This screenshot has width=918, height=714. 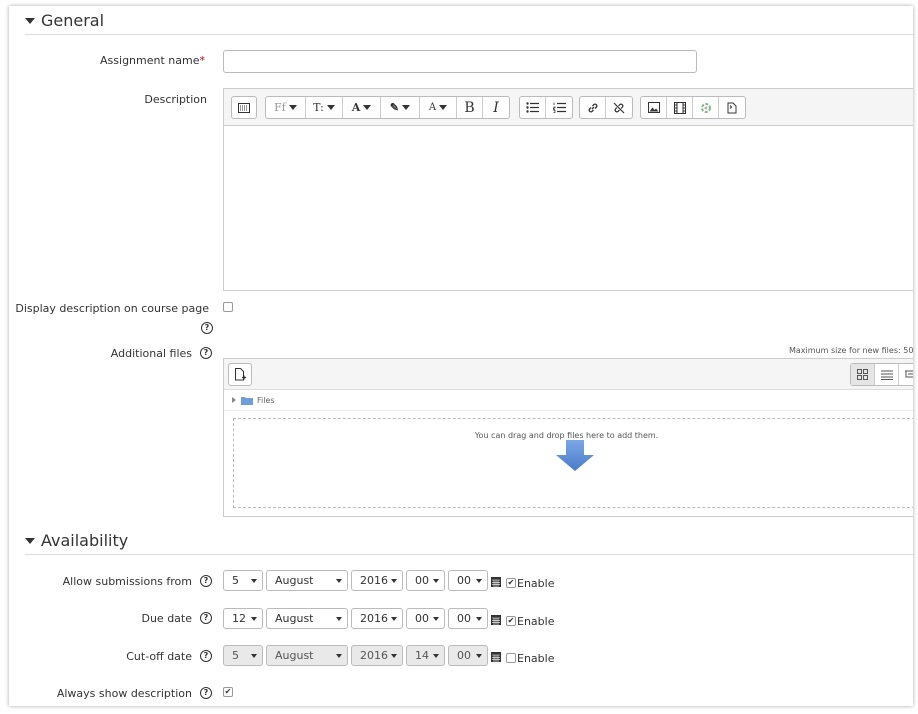 I want to click on list-view-button, so click(x=887, y=374).